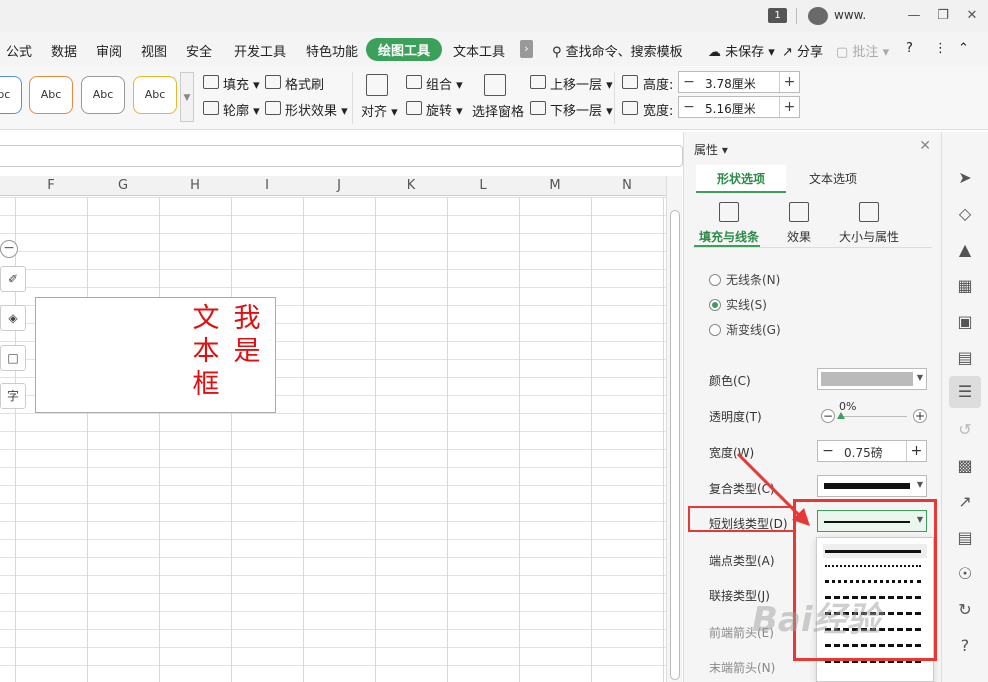 The width and height of the screenshot is (988, 682). Describe the element at coordinates (741, 50) in the screenshot. I see `save-status-button: ☁ 未保存 ▾` at that location.